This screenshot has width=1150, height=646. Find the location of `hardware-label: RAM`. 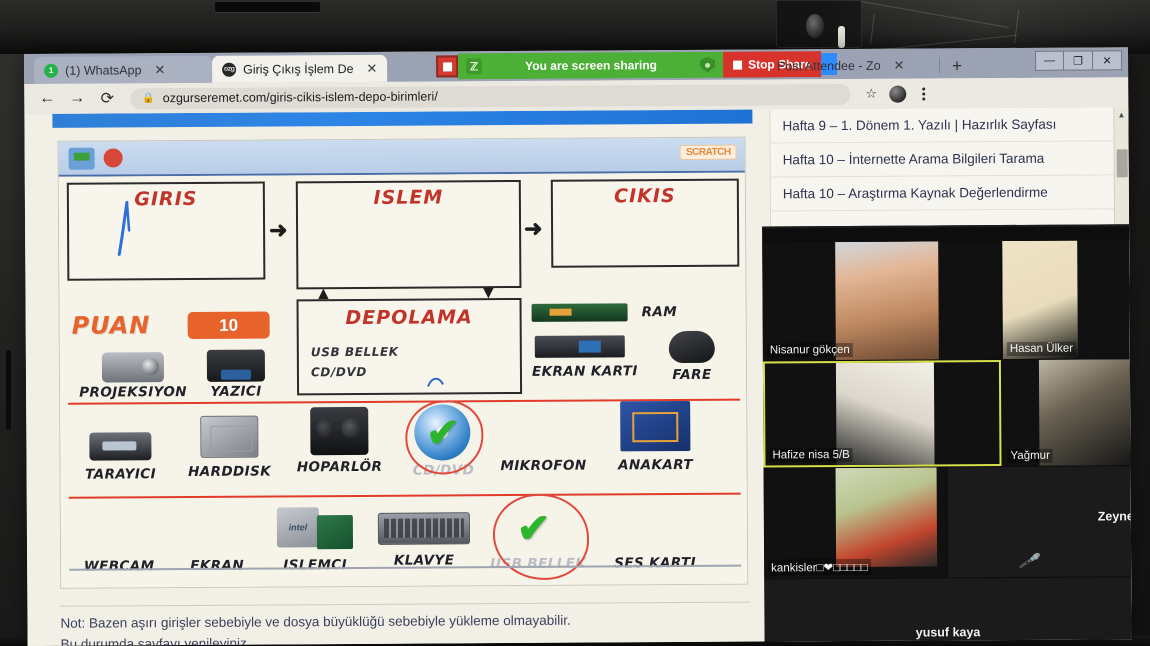

hardware-label: RAM is located at coordinates (659, 312).